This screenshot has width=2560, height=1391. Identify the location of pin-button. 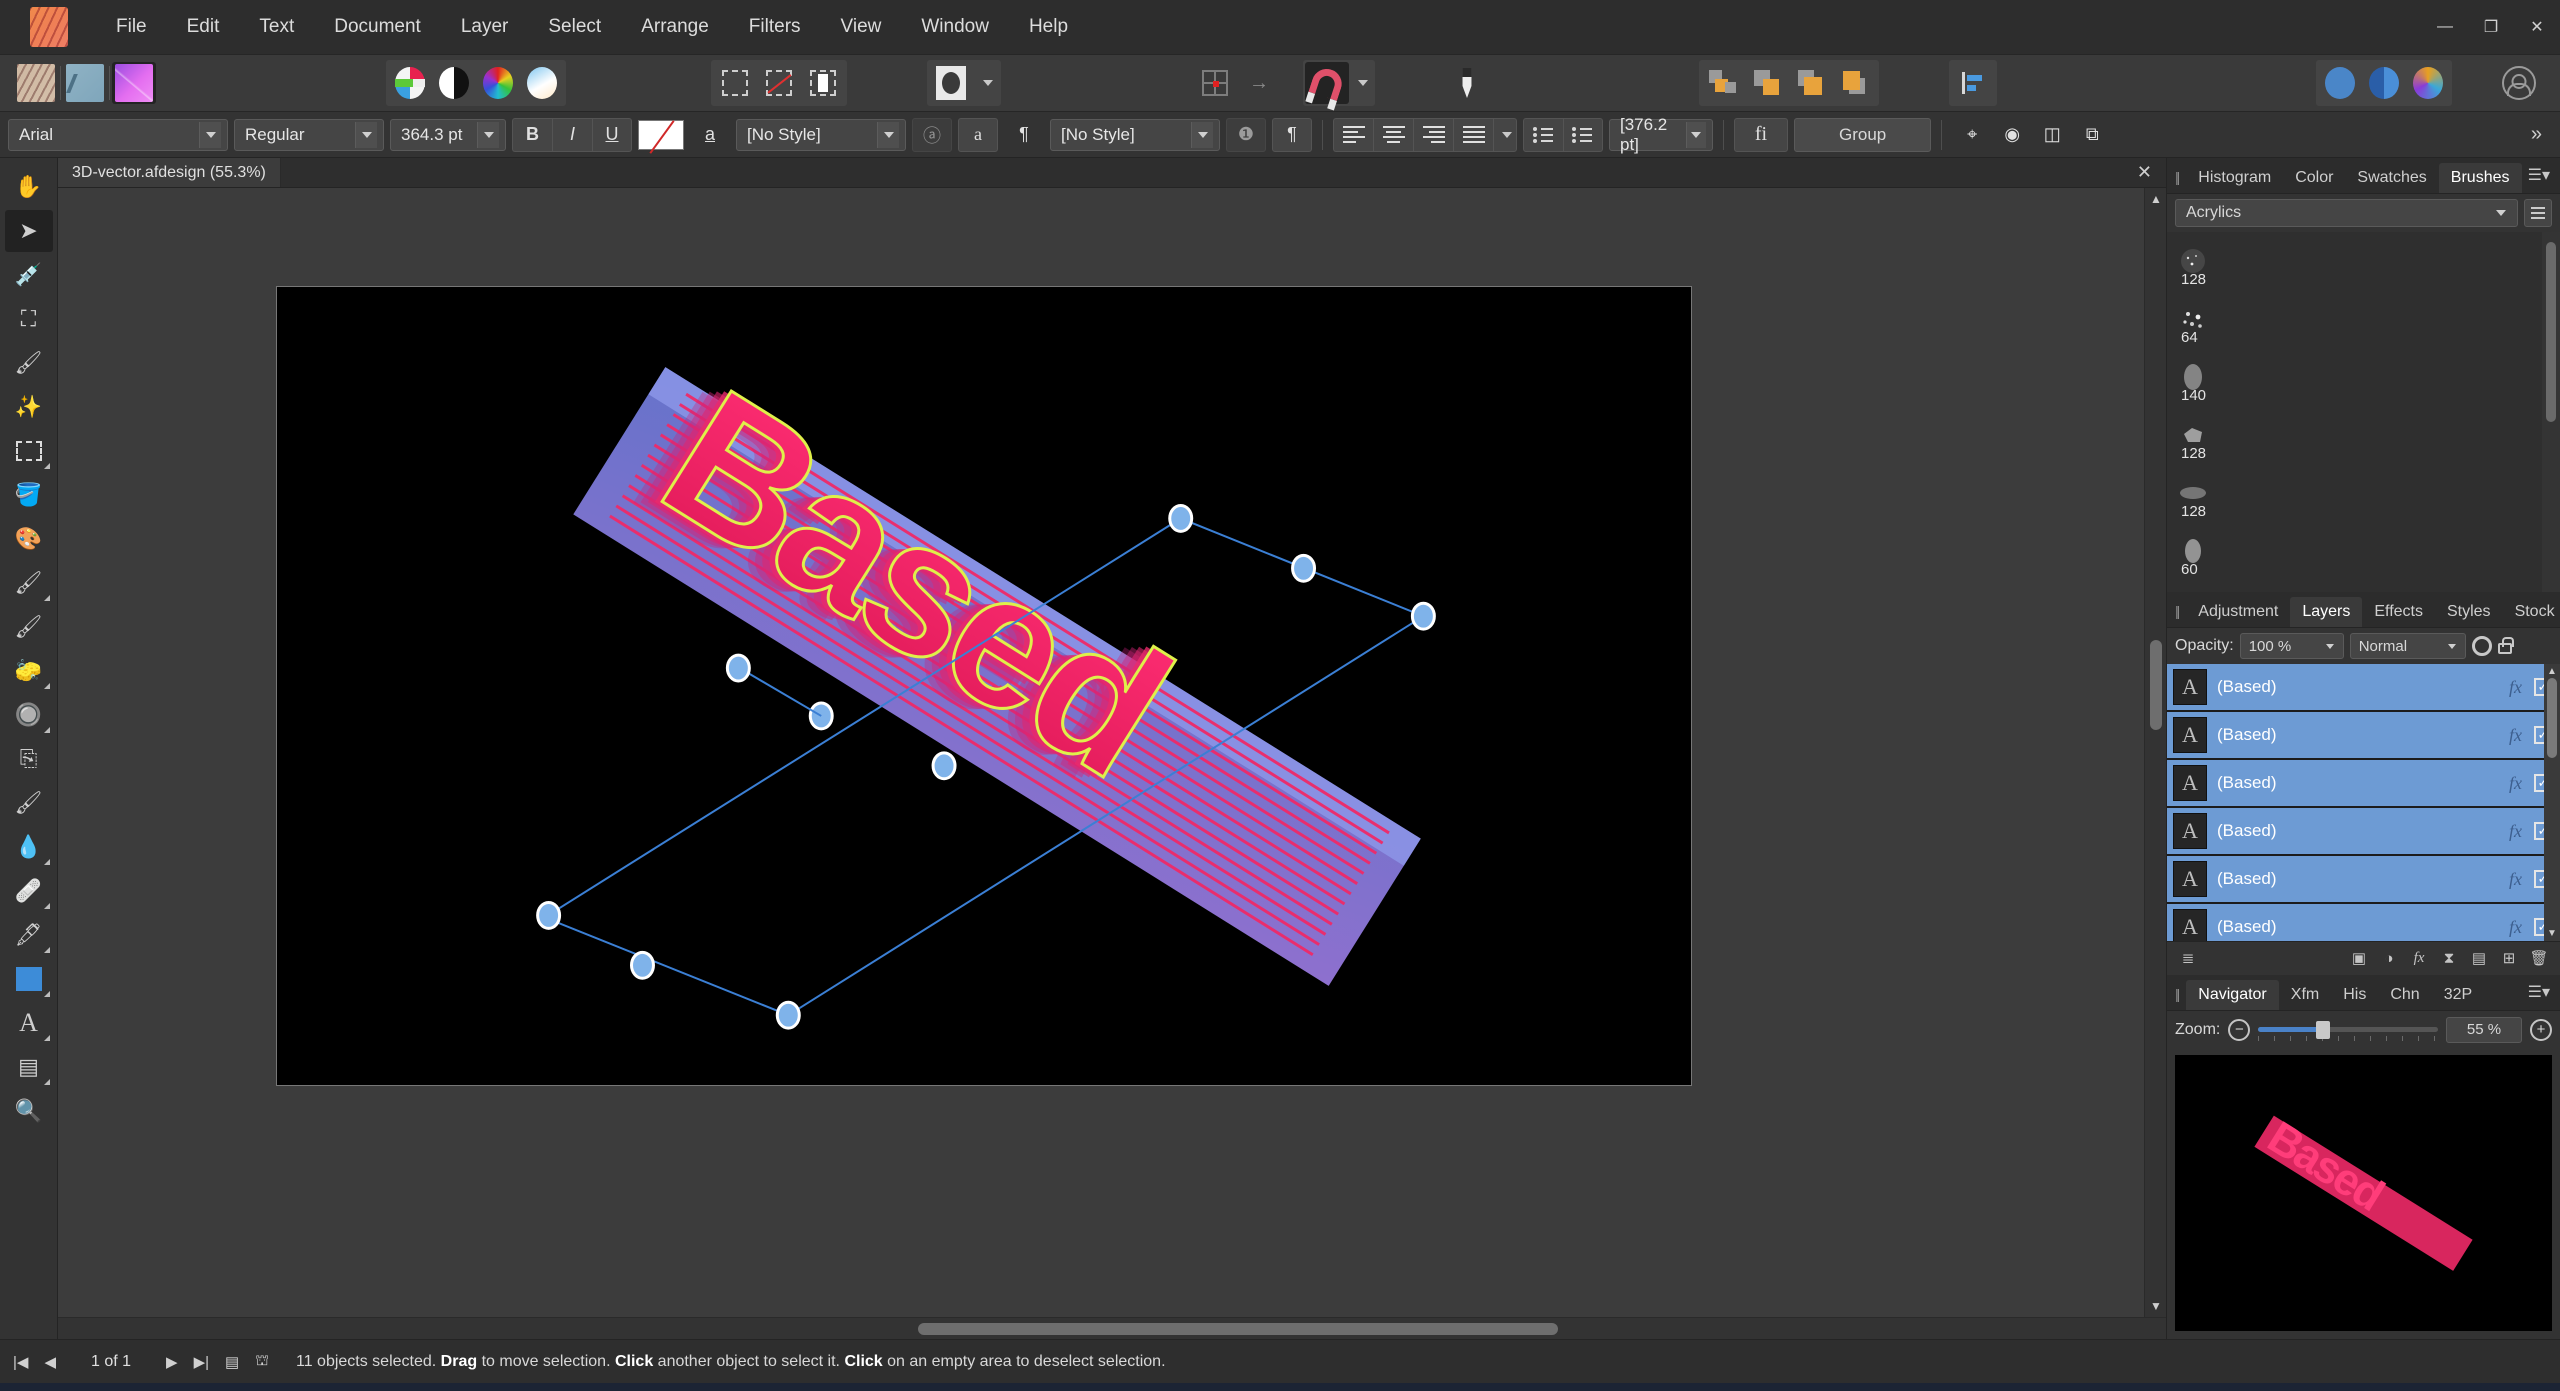
(1467, 83).